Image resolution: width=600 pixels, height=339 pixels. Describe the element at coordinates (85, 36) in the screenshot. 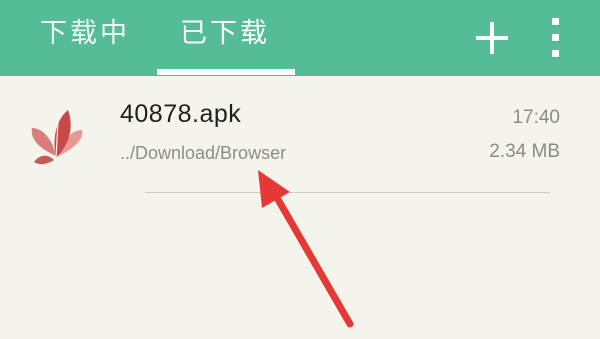

I see `tab-downloading: 下载中` at that location.